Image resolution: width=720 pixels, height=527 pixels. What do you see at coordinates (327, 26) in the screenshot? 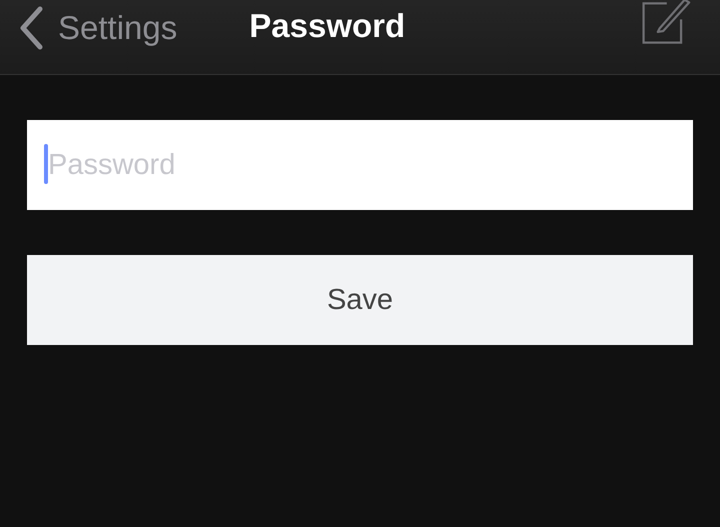
I see `nav-title: Password` at bounding box center [327, 26].